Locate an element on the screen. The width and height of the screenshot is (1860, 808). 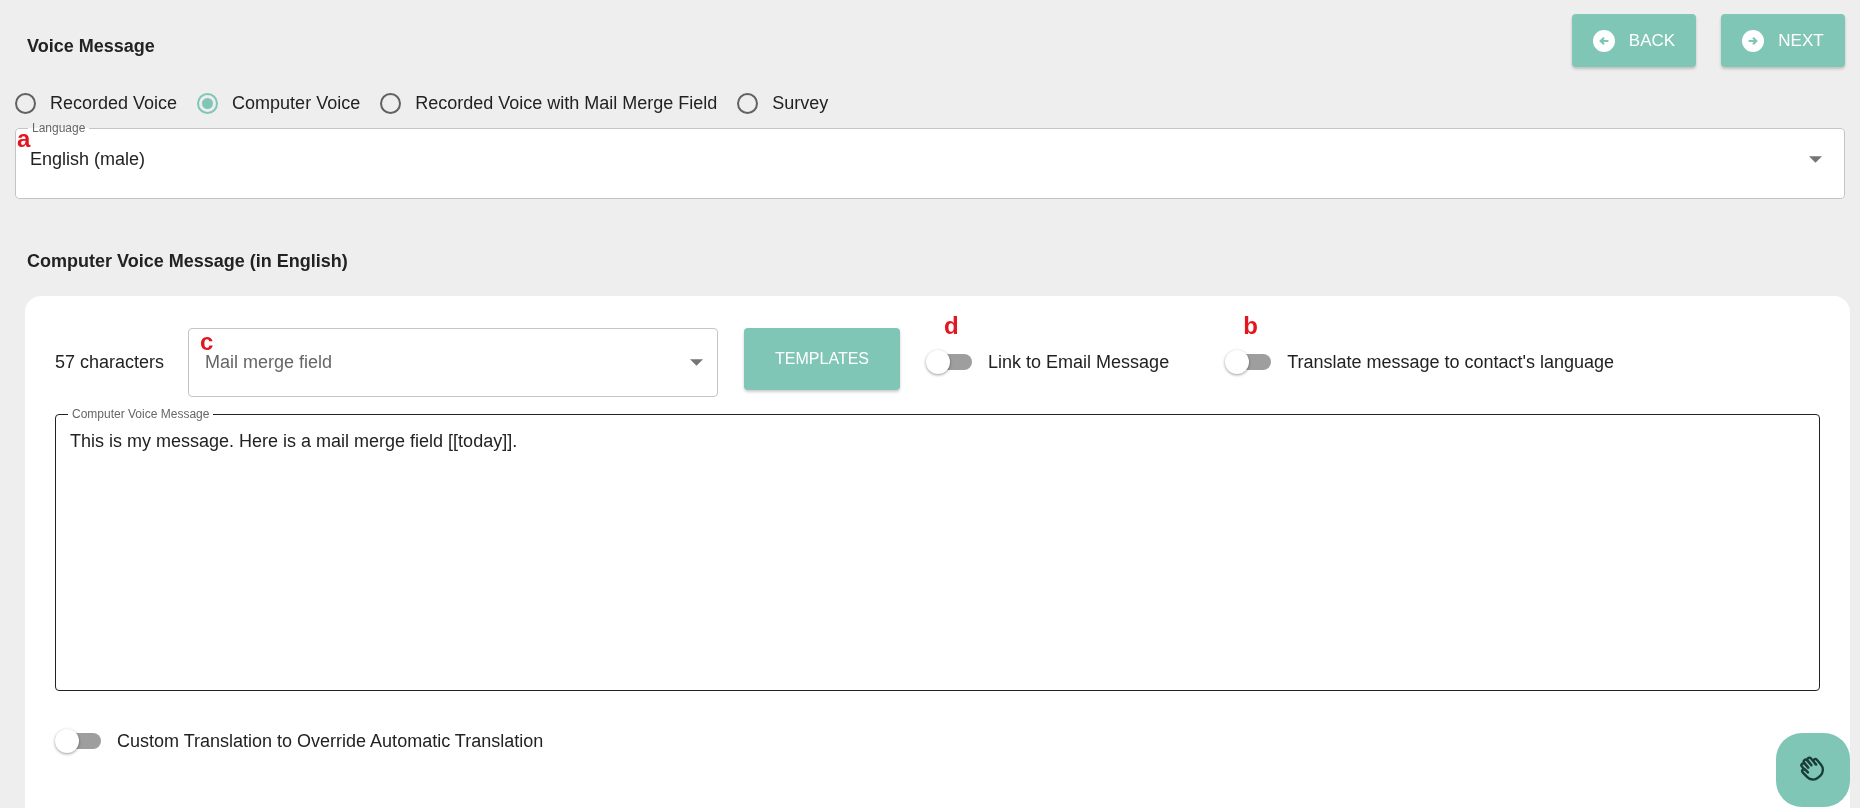
toggle-label: Custom Translation to Override Automatic Translation is located at coordinates (330, 741).